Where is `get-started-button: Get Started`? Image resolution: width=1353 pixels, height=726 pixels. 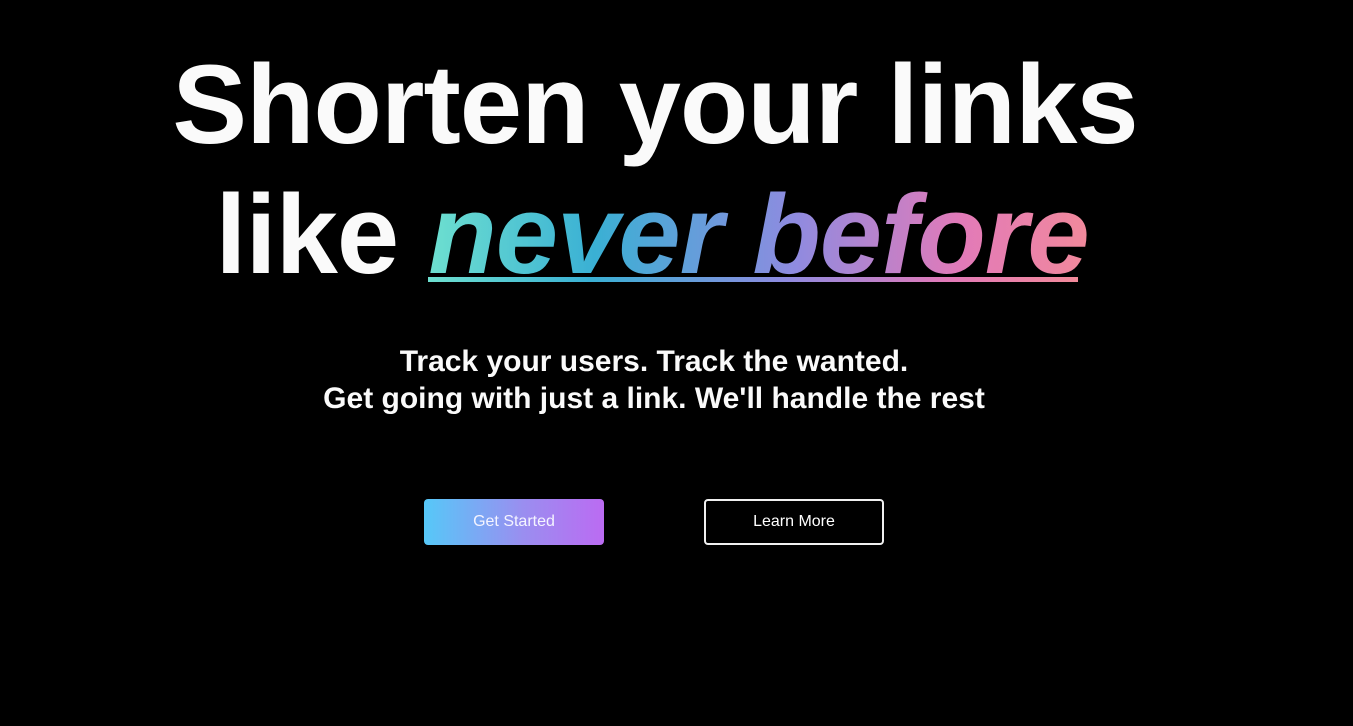 get-started-button: Get Started is located at coordinates (514, 522).